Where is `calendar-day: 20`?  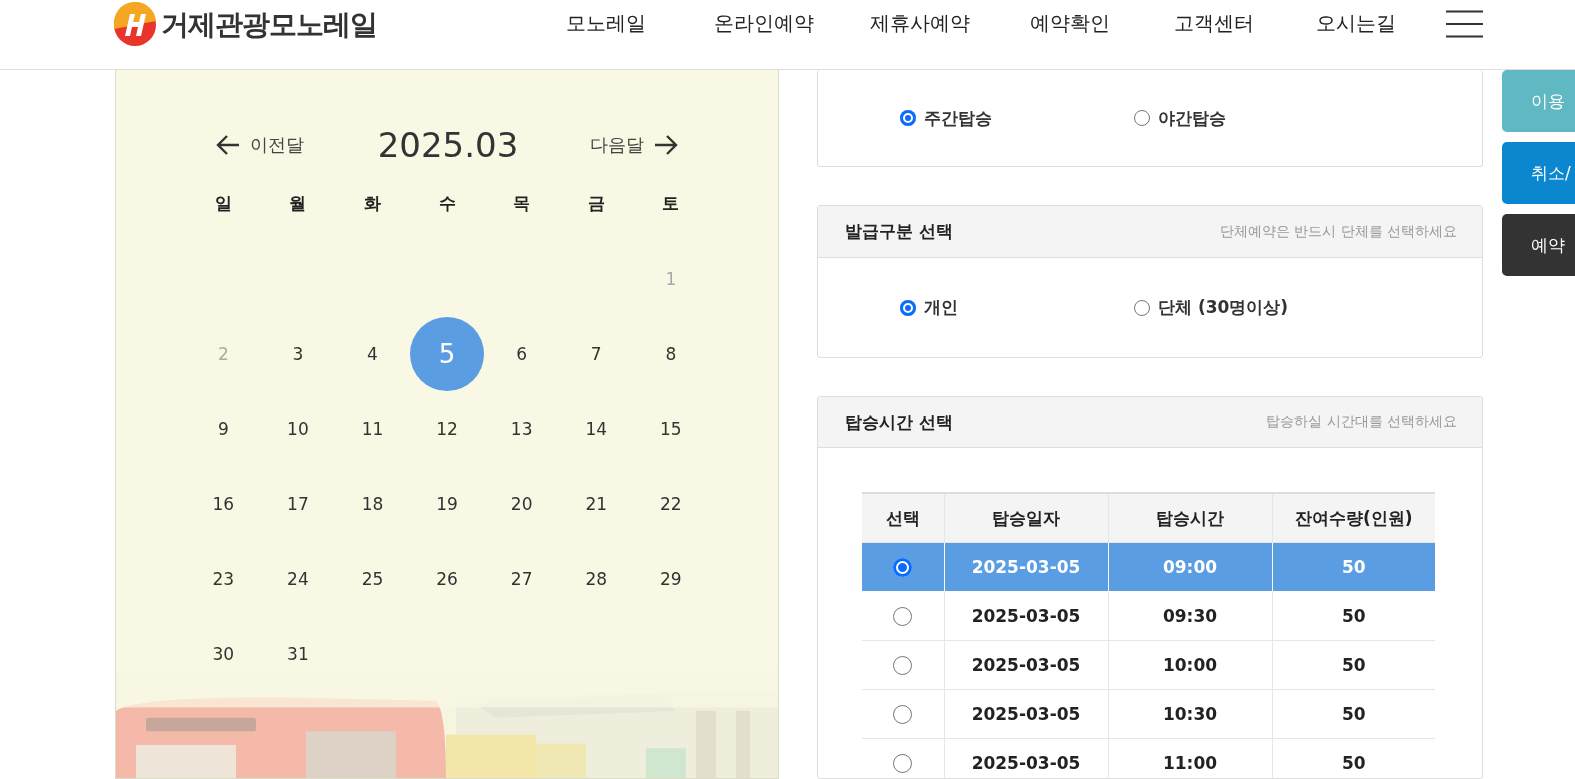 calendar-day: 20 is located at coordinates (521, 503).